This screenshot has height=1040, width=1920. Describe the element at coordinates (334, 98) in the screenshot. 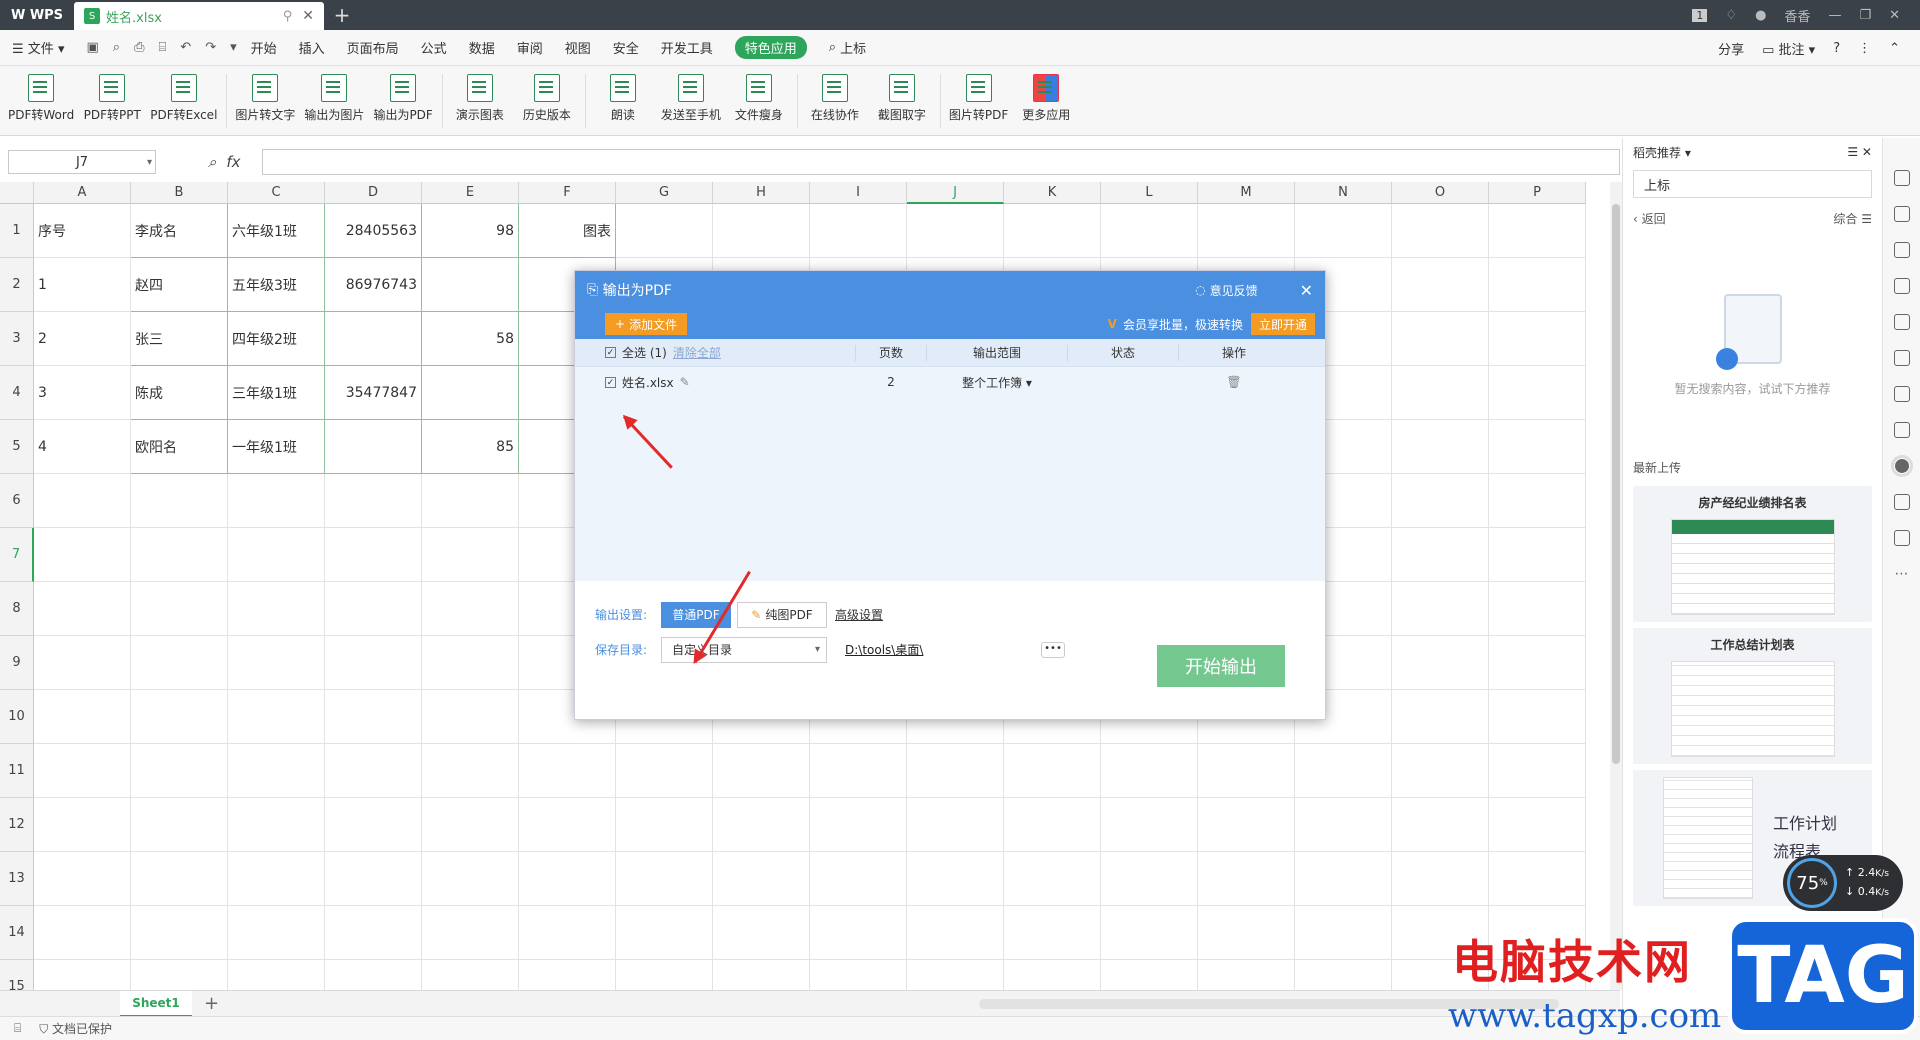

I see `tool-export-image: 输出为图片` at that location.